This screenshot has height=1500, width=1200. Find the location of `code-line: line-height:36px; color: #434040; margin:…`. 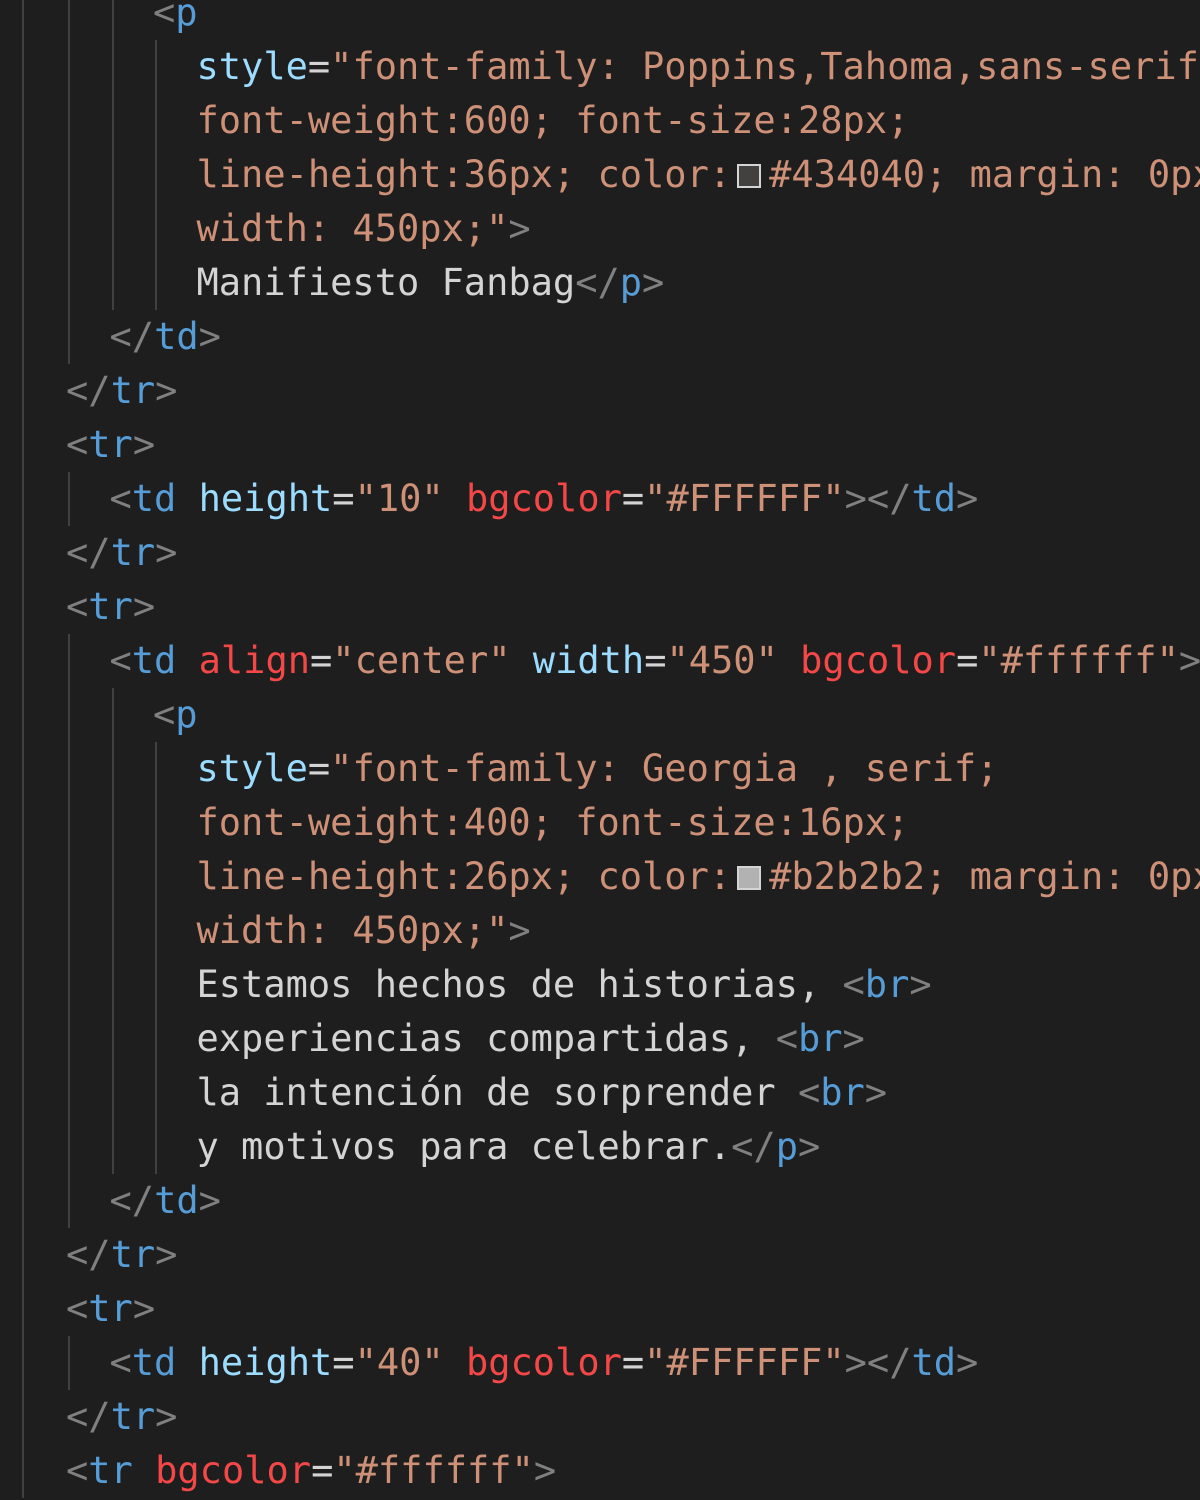

code-line: line-height:36px; color: #434040; margin:… is located at coordinates (698, 175).